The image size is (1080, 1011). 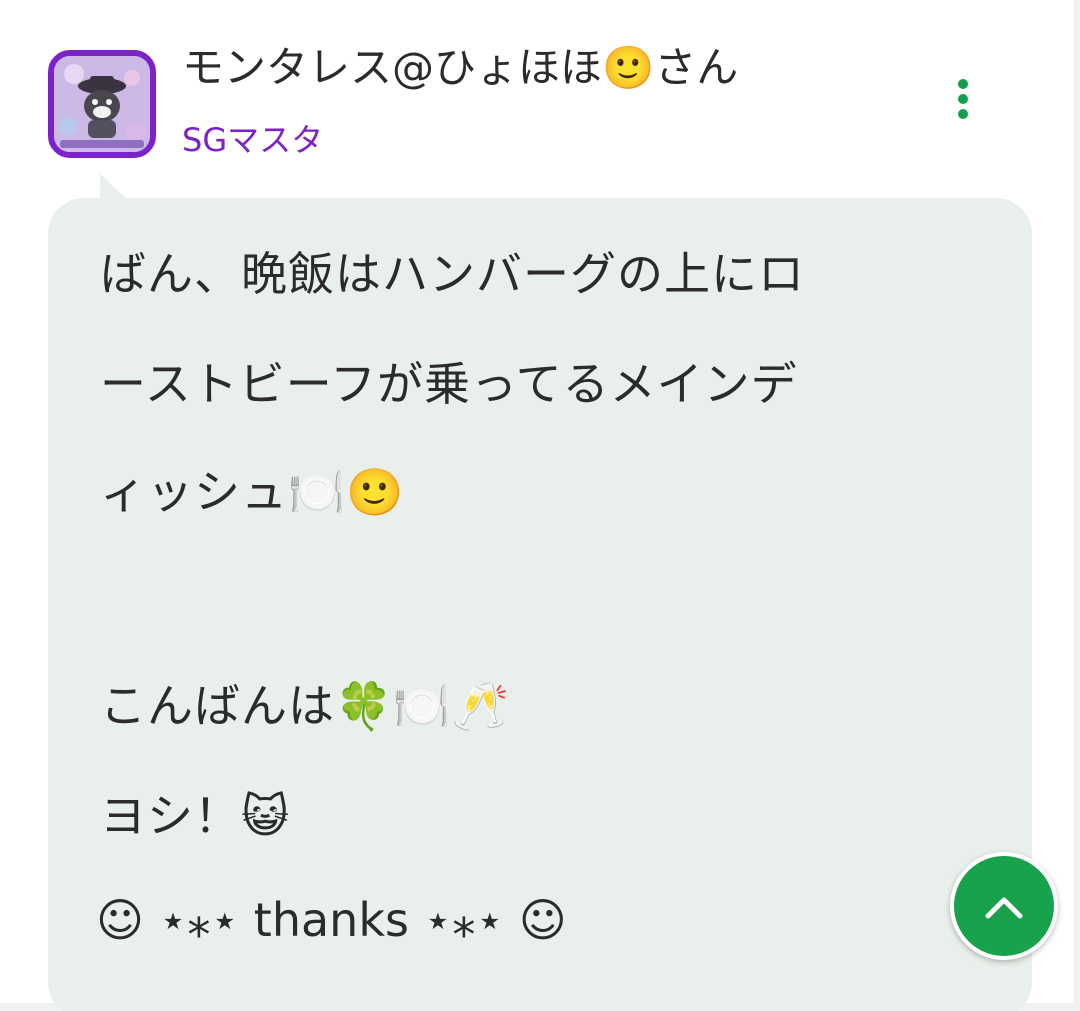 What do you see at coordinates (449, 384) in the screenshot?
I see `message-line: ーストビーフが乗ってるメインデ` at bounding box center [449, 384].